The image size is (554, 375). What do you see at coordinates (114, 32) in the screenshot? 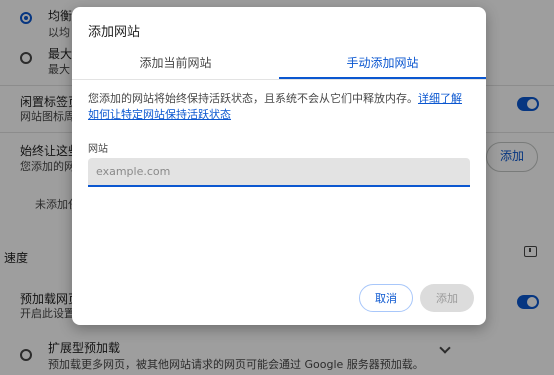
I see `dialog-title: 添加网站` at bounding box center [114, 32].